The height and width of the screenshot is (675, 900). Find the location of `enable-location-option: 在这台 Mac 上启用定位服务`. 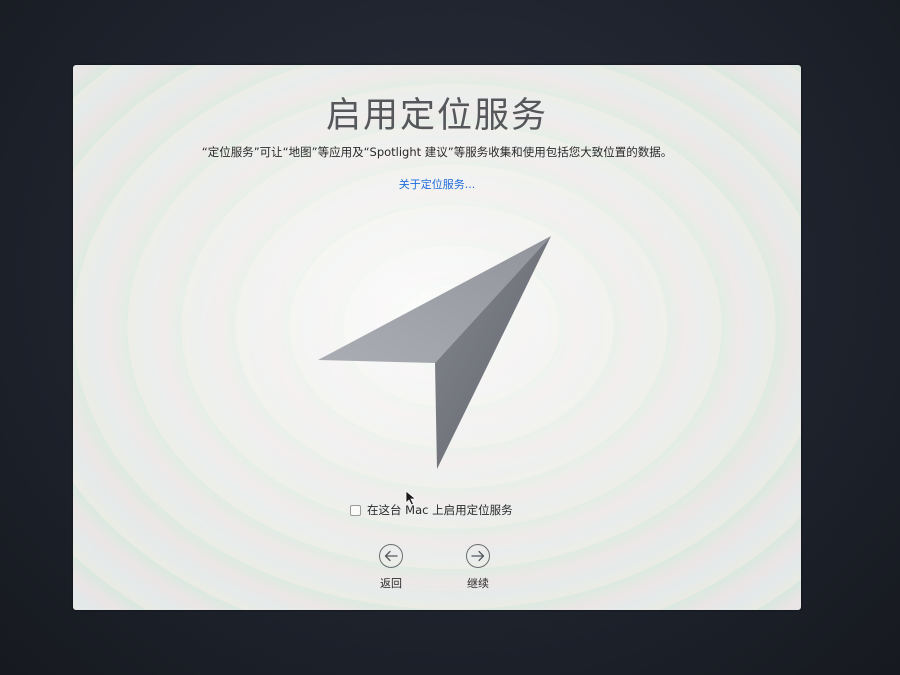

enable-location-option: 在这台 Mac 上启用定位服务 is located at coordinates (431, 510).